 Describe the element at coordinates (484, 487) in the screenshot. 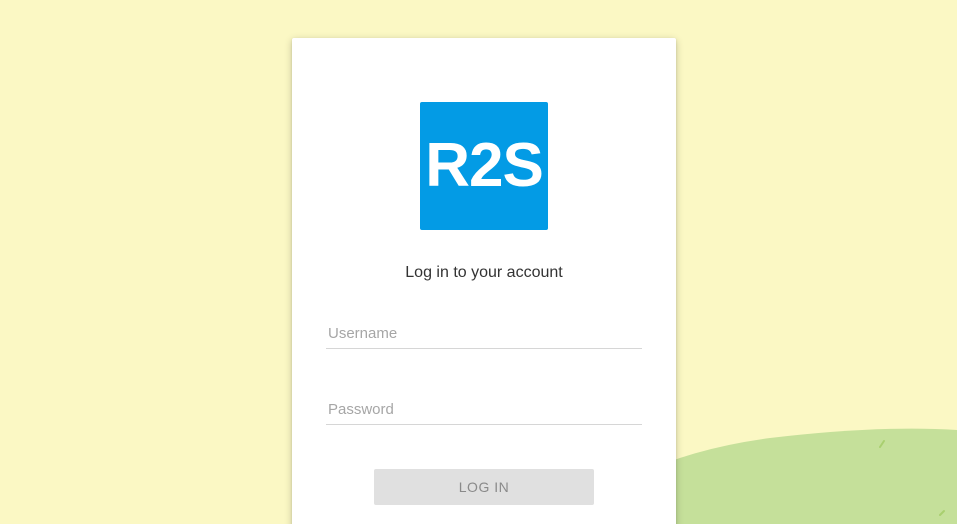

I see `login-button: LOG IN` at that location.